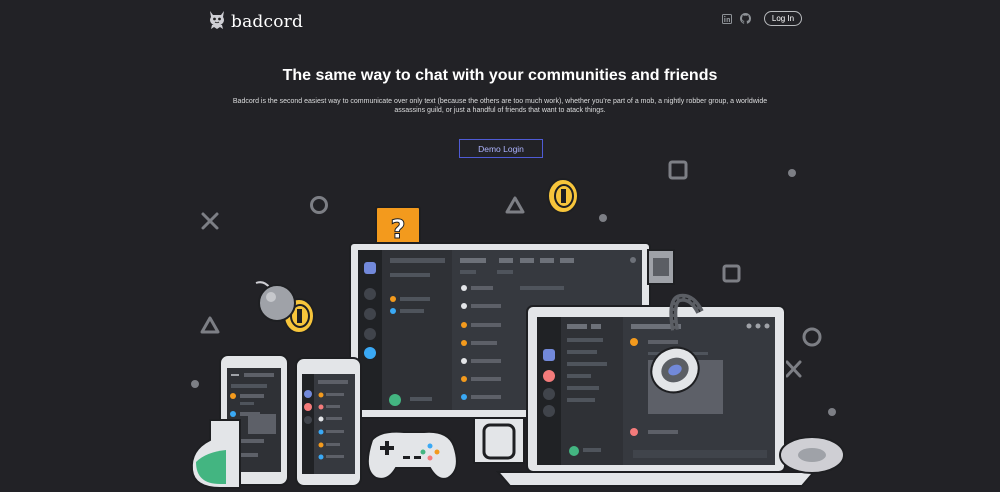  What do you see at coordinates (275, 301) in the screenshot?
I see `bomb-icon` at bounding box center [275, 301].